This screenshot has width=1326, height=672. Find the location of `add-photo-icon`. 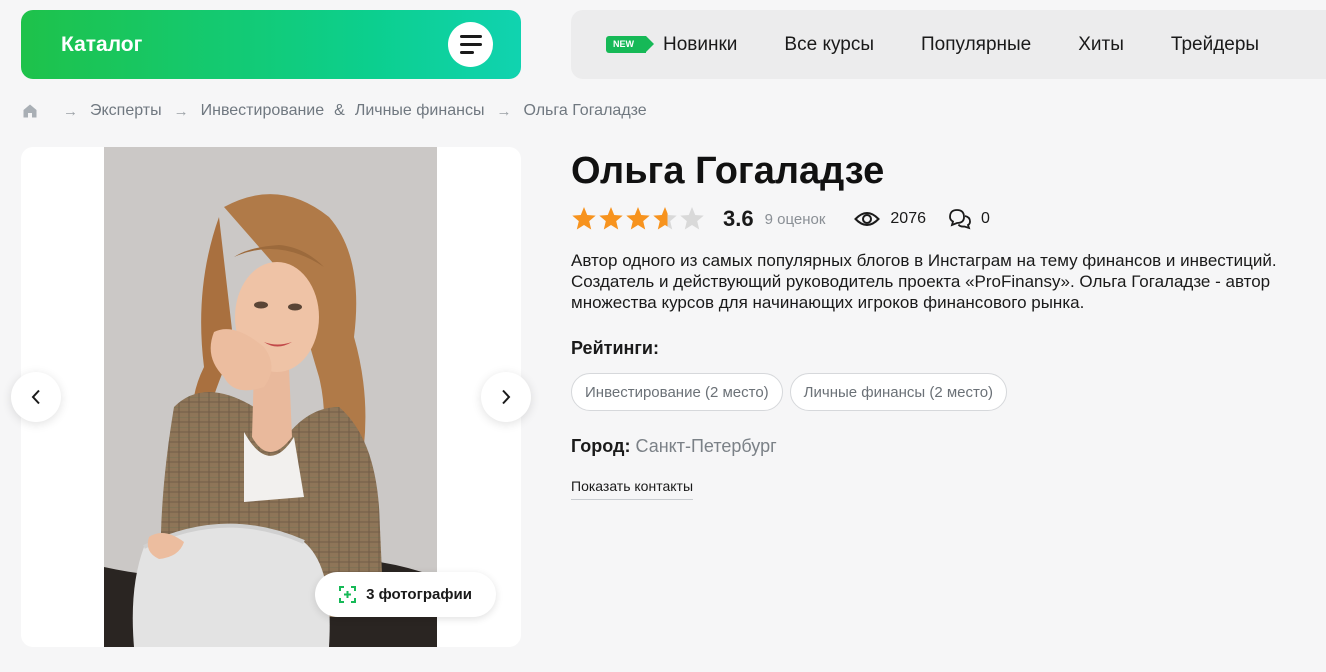

add-photo-icon is located at coordinates (348, 594).